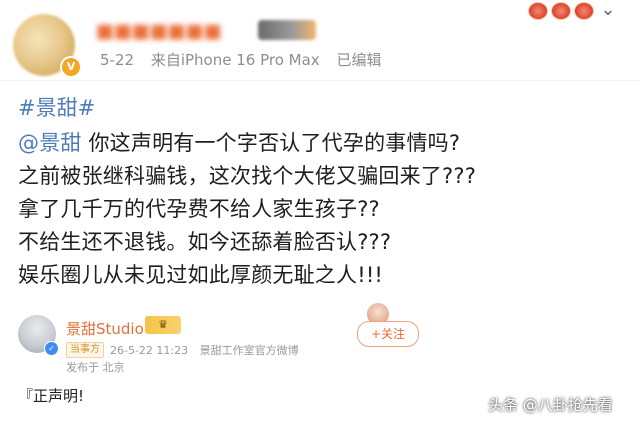 The image size is (640, 425). I want to click on post-line: 拿了几千万的代孕费不给人家生孩子??, so click(199, 209).